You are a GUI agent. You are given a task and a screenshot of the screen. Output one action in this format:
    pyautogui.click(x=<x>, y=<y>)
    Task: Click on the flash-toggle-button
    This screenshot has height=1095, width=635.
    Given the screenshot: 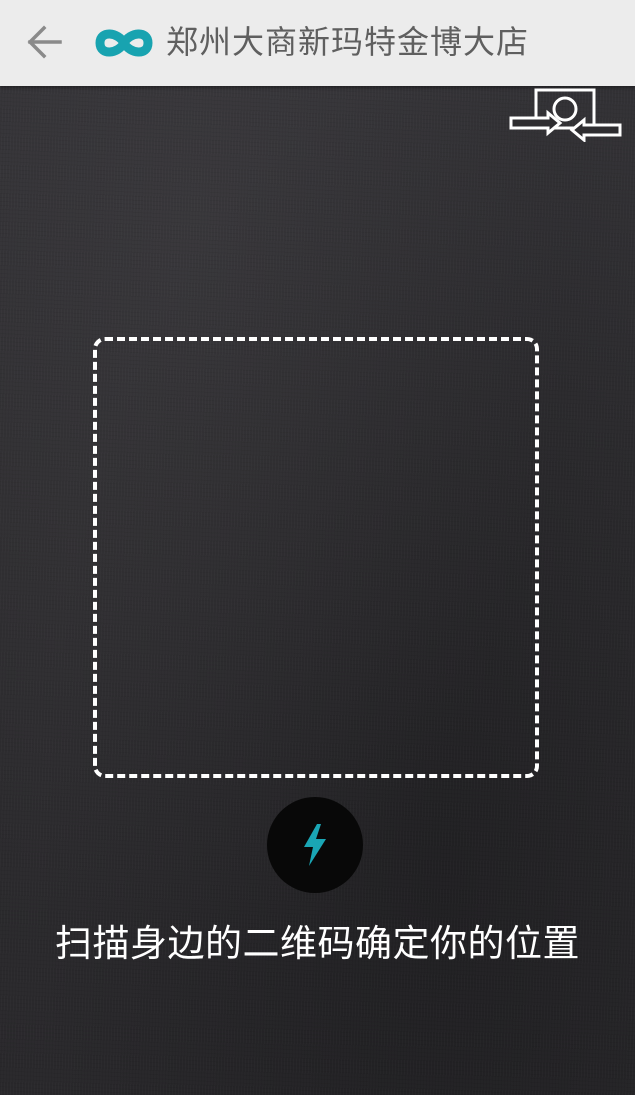 What is the action you would take?
    pyautogui.click(x=315, y=845)
    